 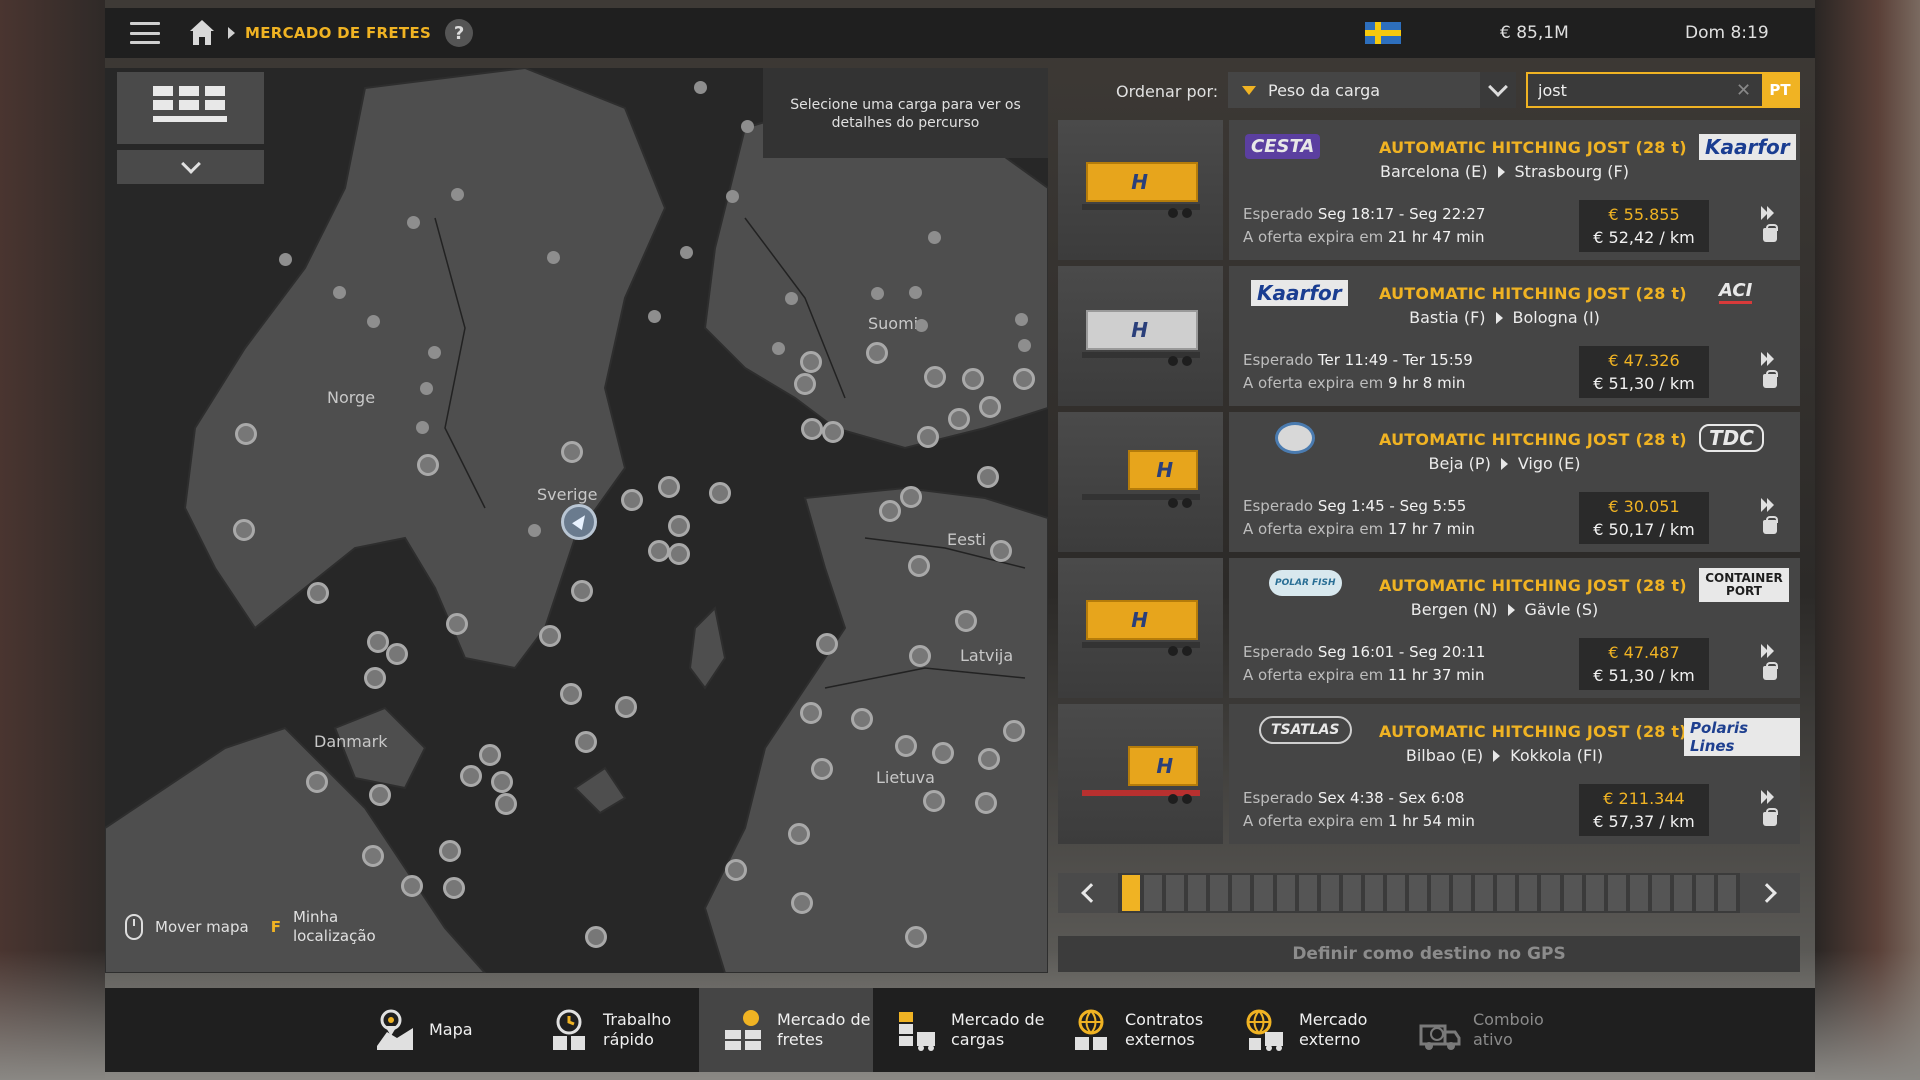 I want to click on nav-quick-job: Trabalho rápido, so click(x=612, y=1030).